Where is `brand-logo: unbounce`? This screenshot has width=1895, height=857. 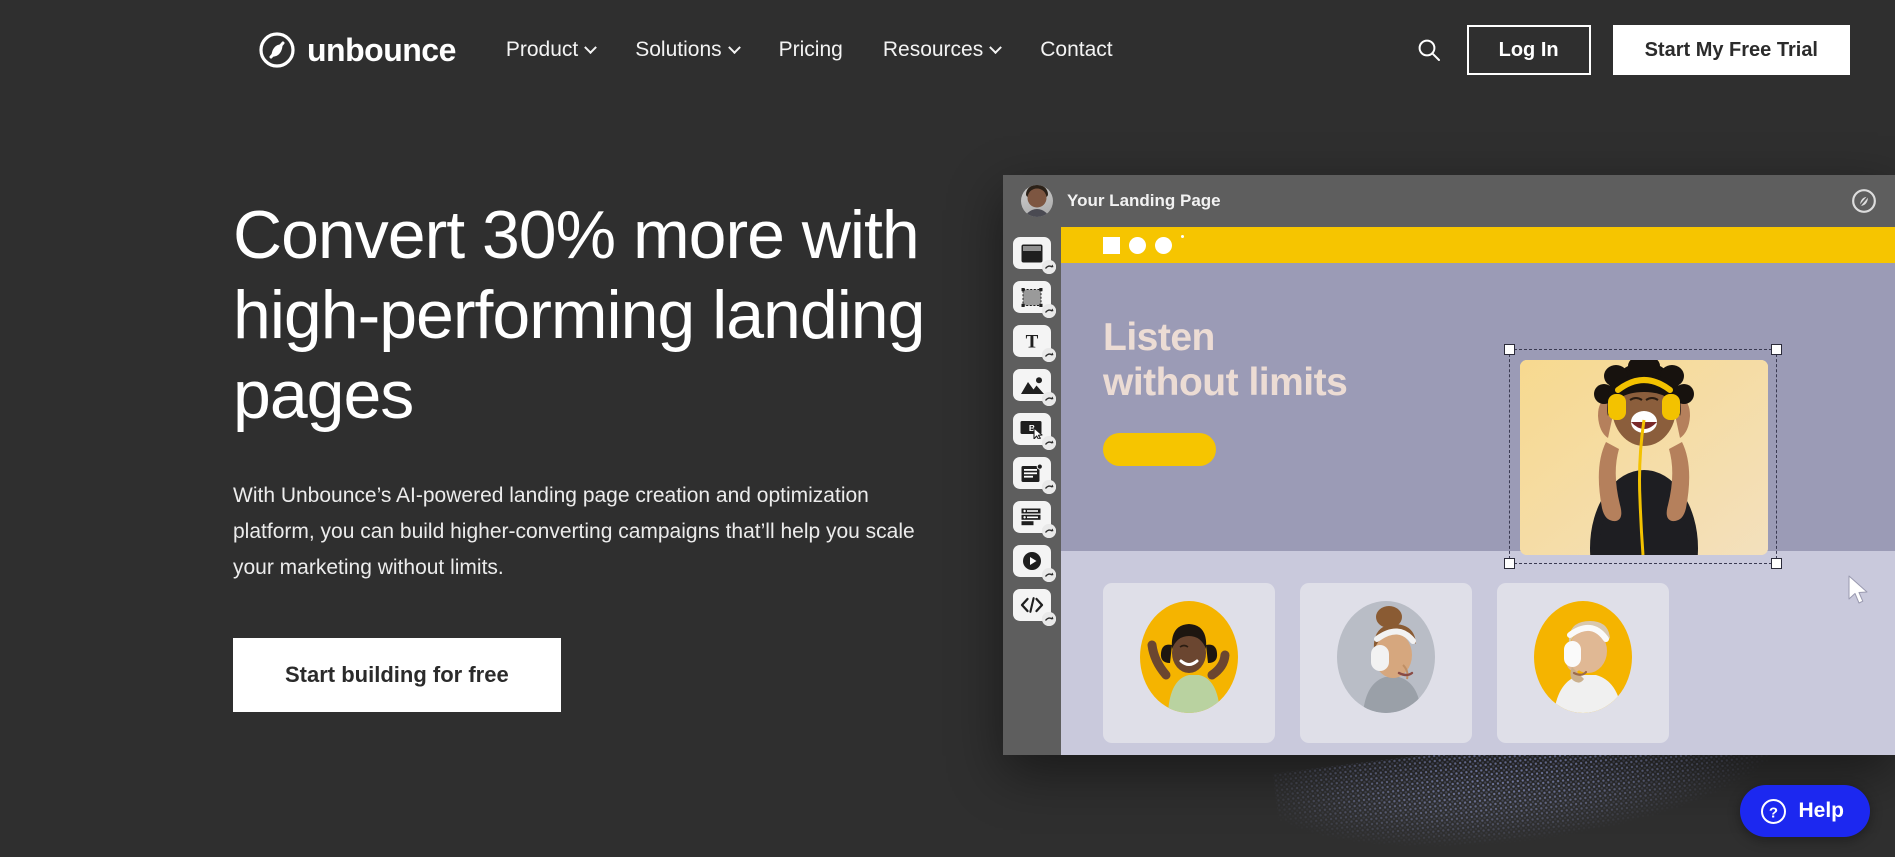
brand-logo: unbounce is located at coordinates (357, 50).